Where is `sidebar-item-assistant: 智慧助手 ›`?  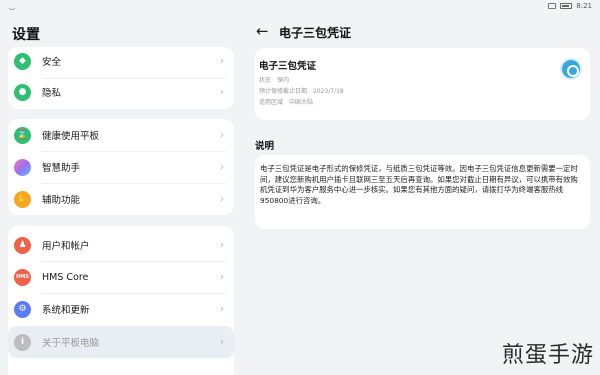
sidebar-item-assistant: 智慧助手 › is located at coordinates (121, 167).